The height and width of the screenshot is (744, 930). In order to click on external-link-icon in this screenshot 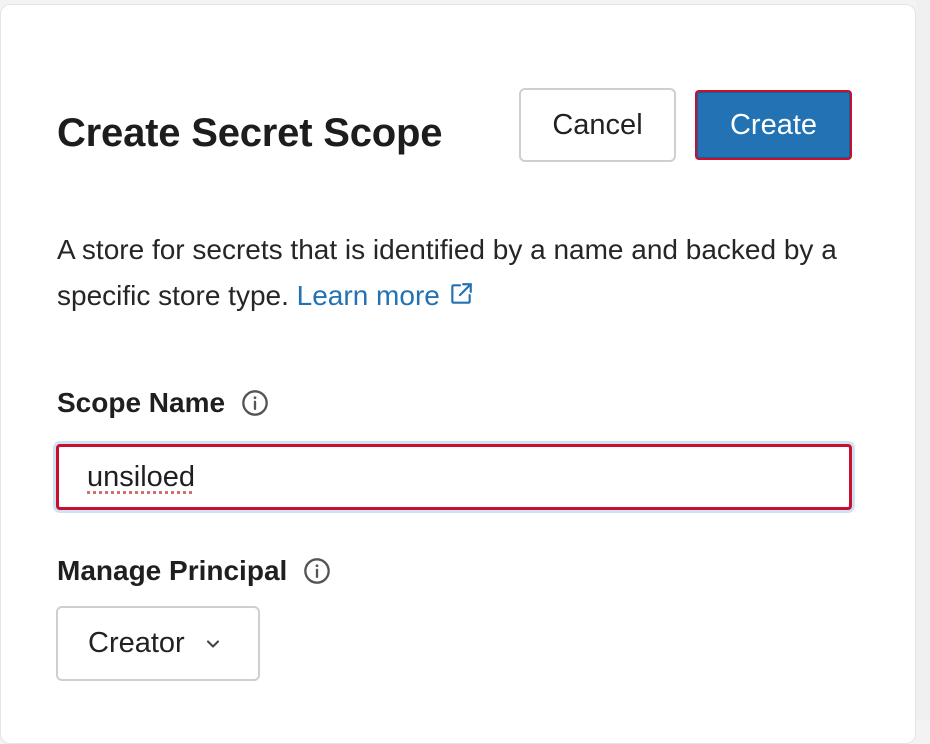, I will do `click(461, 293)`.